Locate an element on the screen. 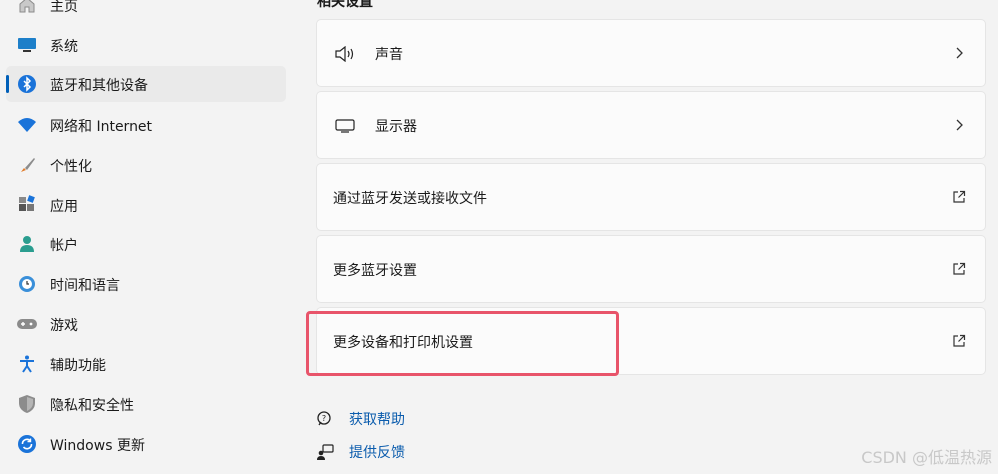 Image resolution: width=998 pixels, height=474 pixels. sidebar-item-accounts: 帐户 is located at coordinates (146, 244).